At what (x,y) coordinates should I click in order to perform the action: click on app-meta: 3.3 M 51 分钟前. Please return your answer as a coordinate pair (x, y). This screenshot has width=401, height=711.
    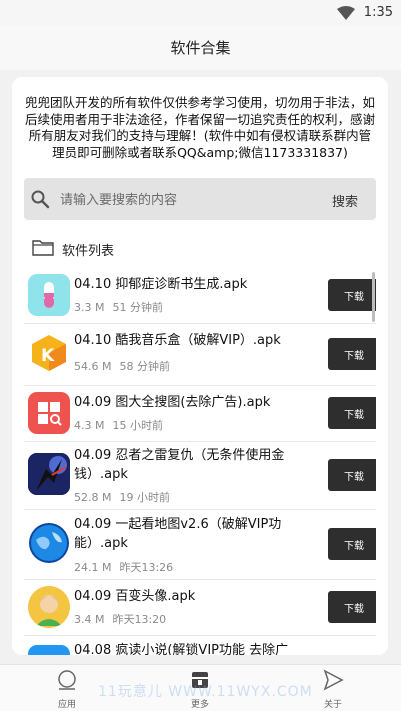
    Looking at the image, I should click on (118, 307).